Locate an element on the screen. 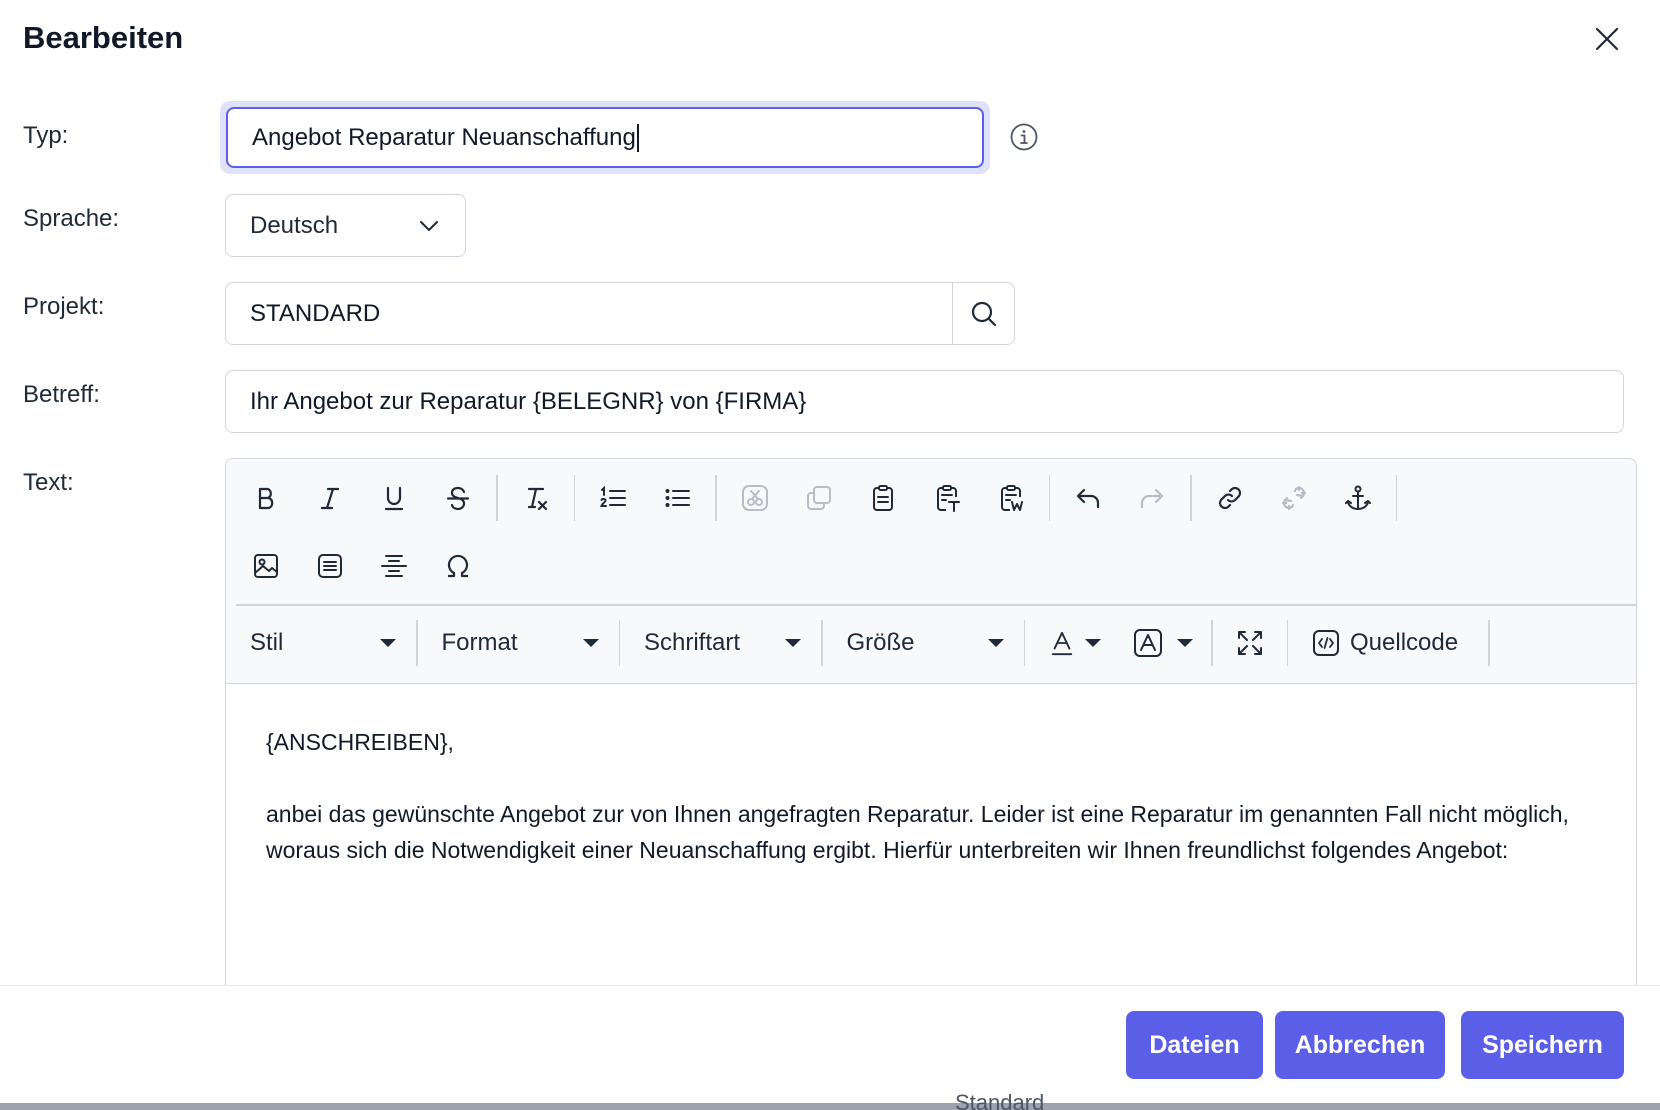 The height and width of the screenshot is (1110, 1660). typ-input-value: Angebot Reparatur Neuanschaffung is located at coordinates (444, 137).